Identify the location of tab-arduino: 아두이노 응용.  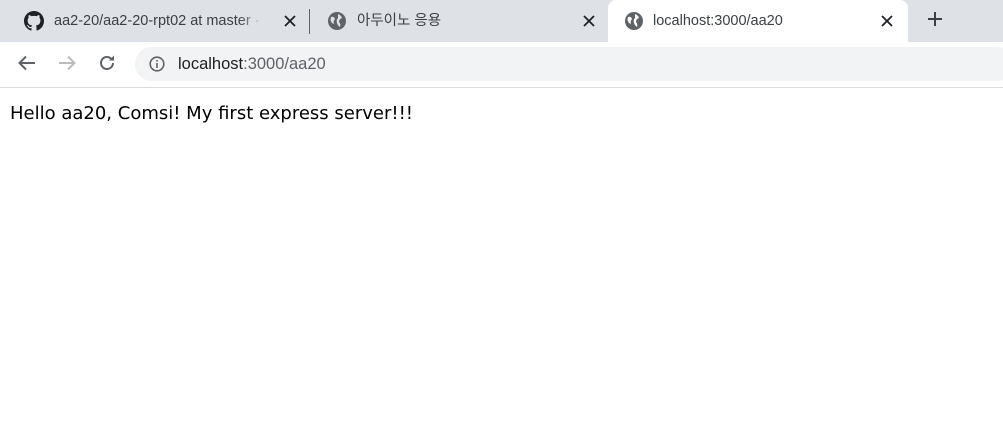
(457, 21).